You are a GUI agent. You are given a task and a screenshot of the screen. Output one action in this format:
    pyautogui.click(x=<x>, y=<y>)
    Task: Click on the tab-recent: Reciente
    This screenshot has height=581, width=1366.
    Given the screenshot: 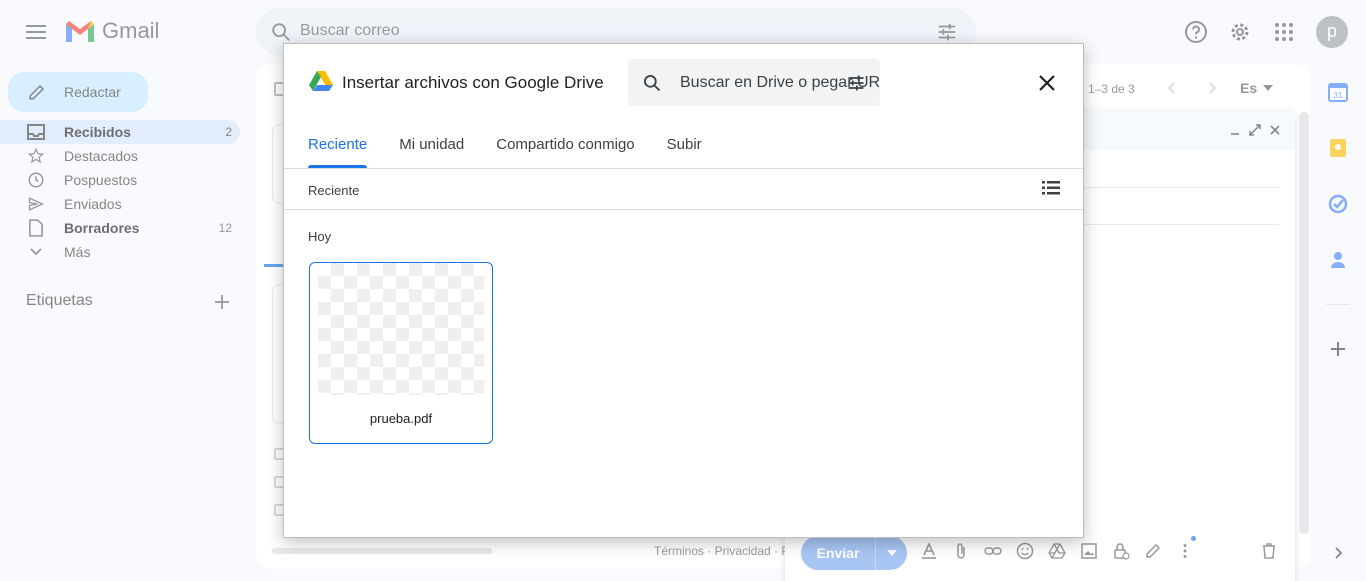 What is the action you would take?
    pyautogui.click(x=338, y=152)
    